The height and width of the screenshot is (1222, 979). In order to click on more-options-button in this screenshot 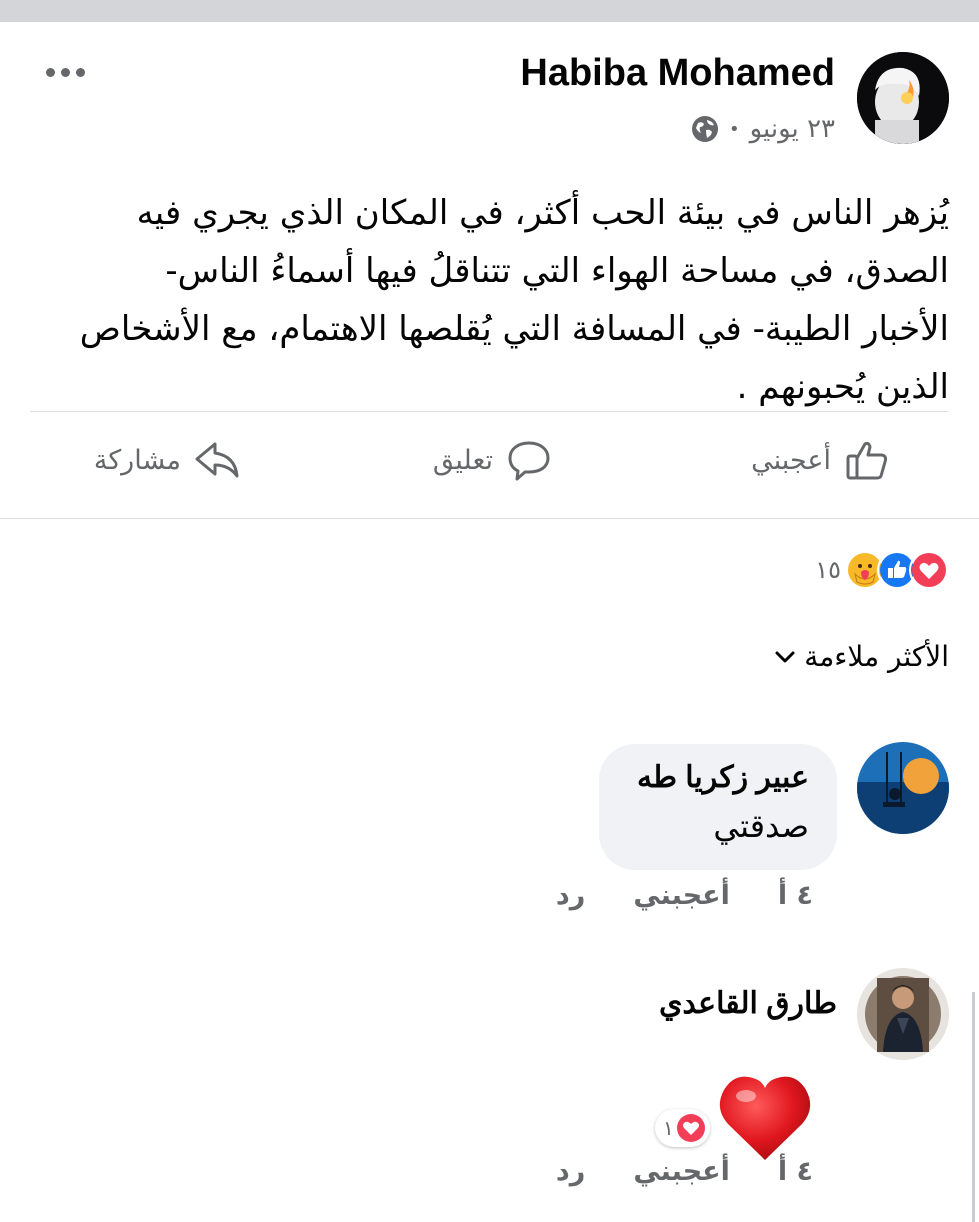, I will do `click(65, 72)`.